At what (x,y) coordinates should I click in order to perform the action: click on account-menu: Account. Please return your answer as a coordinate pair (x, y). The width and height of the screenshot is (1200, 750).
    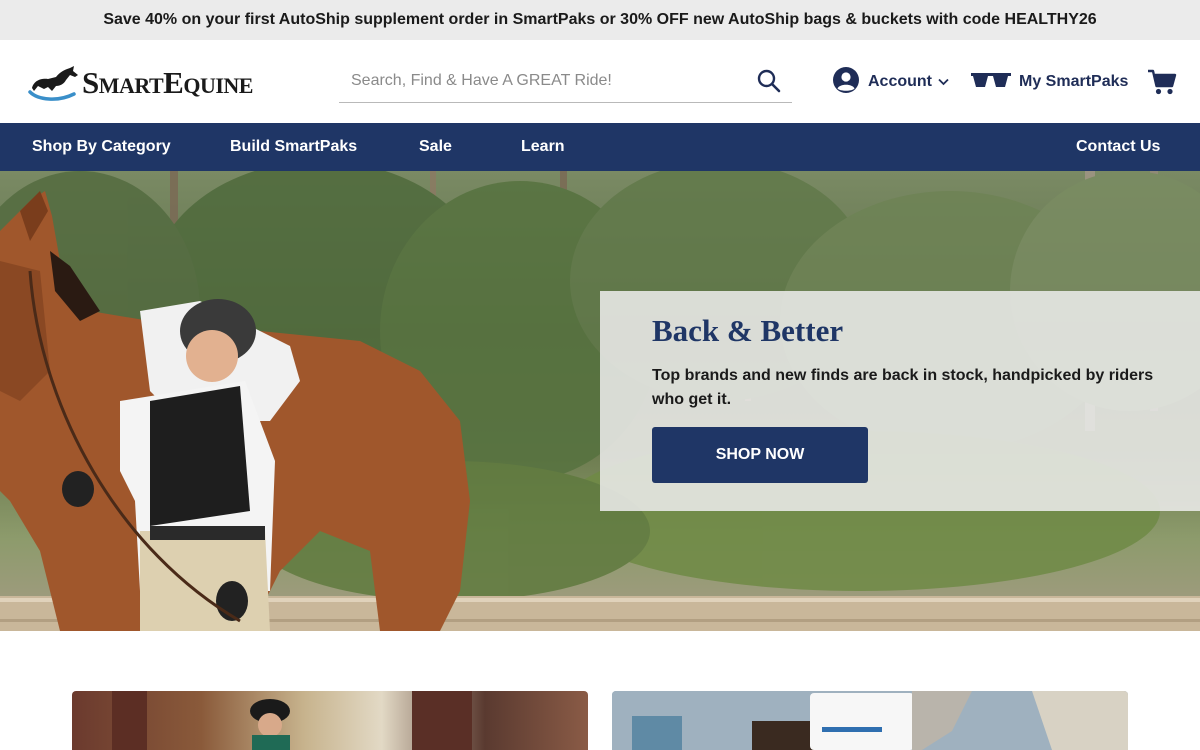
    Looking at the image, I should click on (890, 82).